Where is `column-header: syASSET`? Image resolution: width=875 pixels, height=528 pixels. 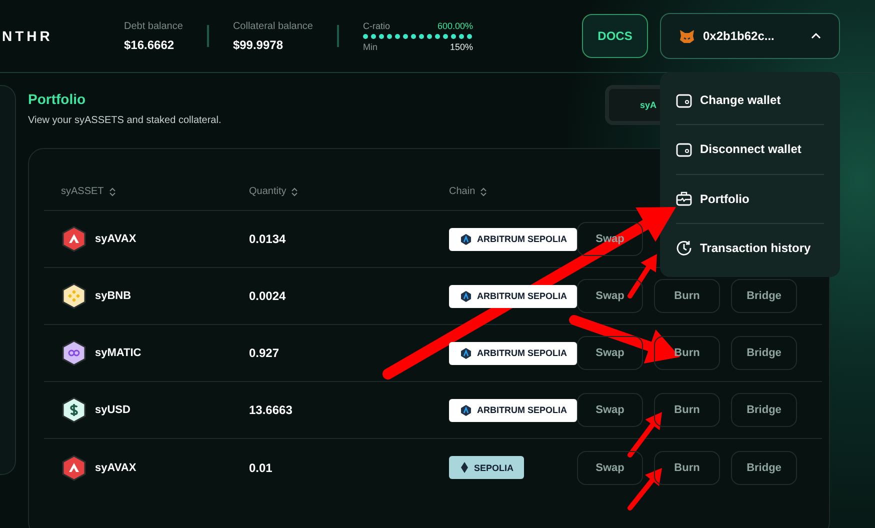
column-header: syASSET is located at coordinates (155, 191).